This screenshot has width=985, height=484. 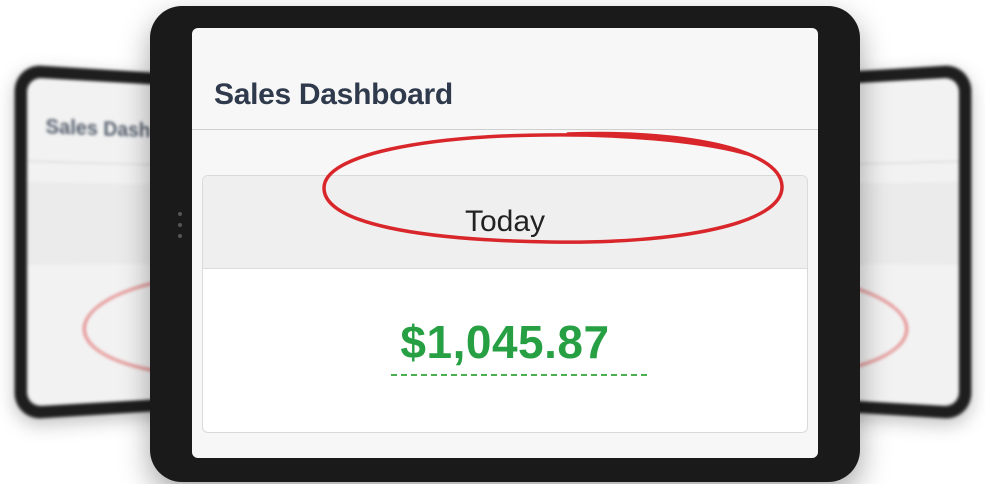 I want to click on tablet-camera-dots, so click(x=180, y=226).